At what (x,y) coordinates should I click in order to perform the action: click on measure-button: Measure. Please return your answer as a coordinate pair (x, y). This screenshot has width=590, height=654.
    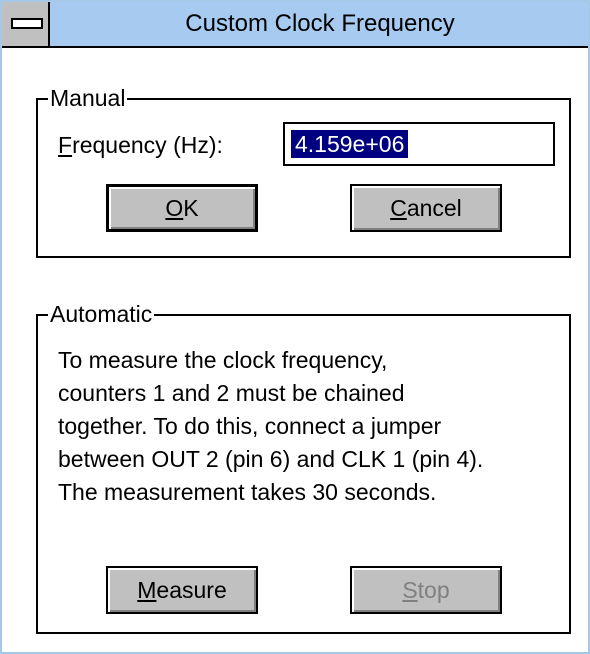
    Looking at the image, I should click on (182, 590).